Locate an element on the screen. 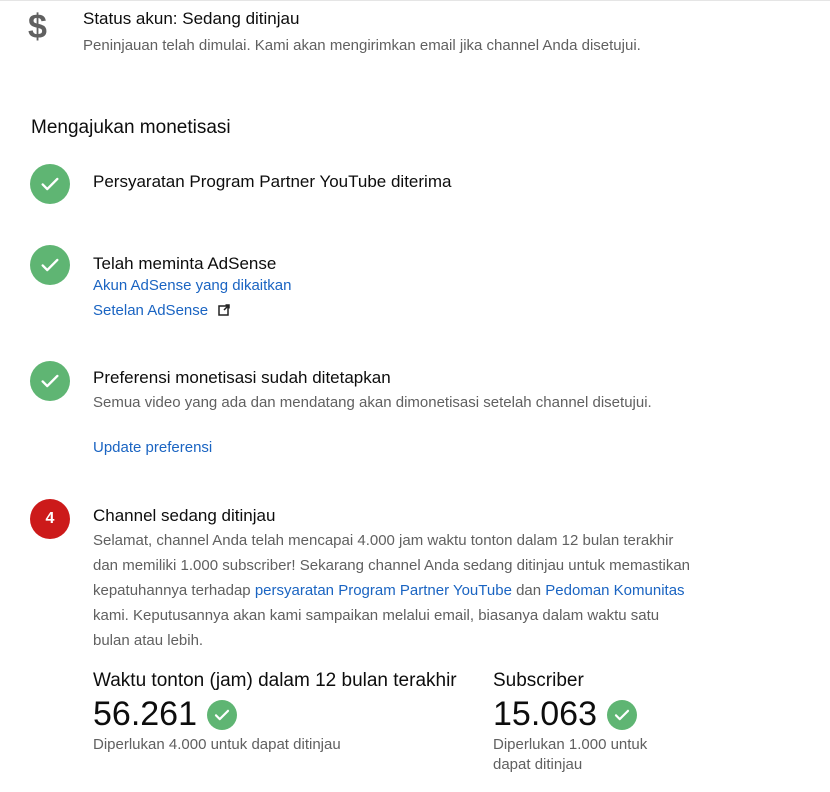 This screenshot has height=792, width=830. watch-time-value-row: 56.261 is located at coordinates (165, 714).